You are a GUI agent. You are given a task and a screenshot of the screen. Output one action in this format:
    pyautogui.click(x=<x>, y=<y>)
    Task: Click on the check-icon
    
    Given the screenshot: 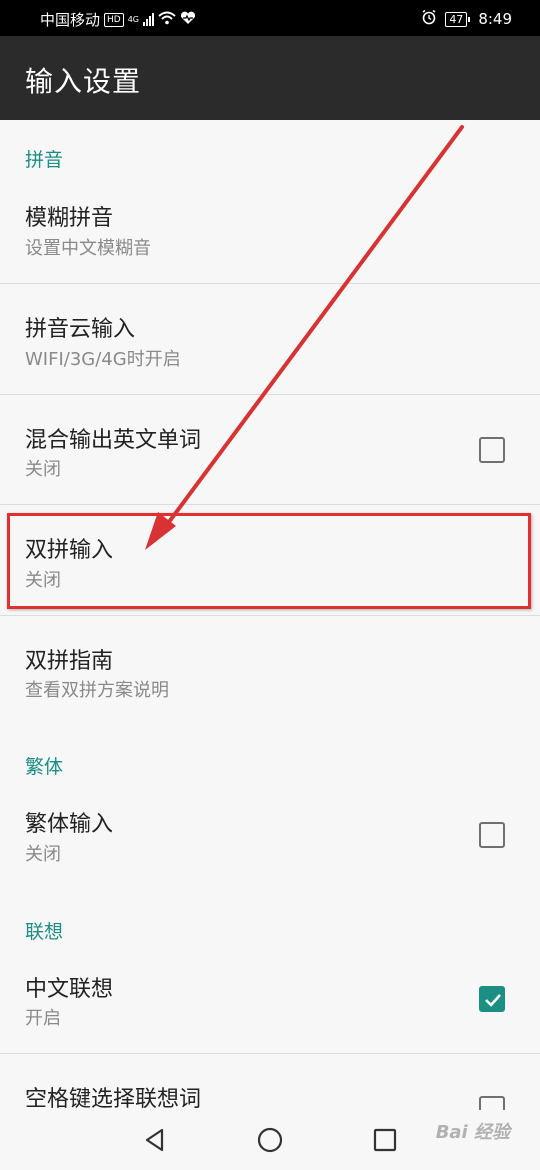 What is the action you would take?
    pyautogui.click(x=493, y=1000)
    